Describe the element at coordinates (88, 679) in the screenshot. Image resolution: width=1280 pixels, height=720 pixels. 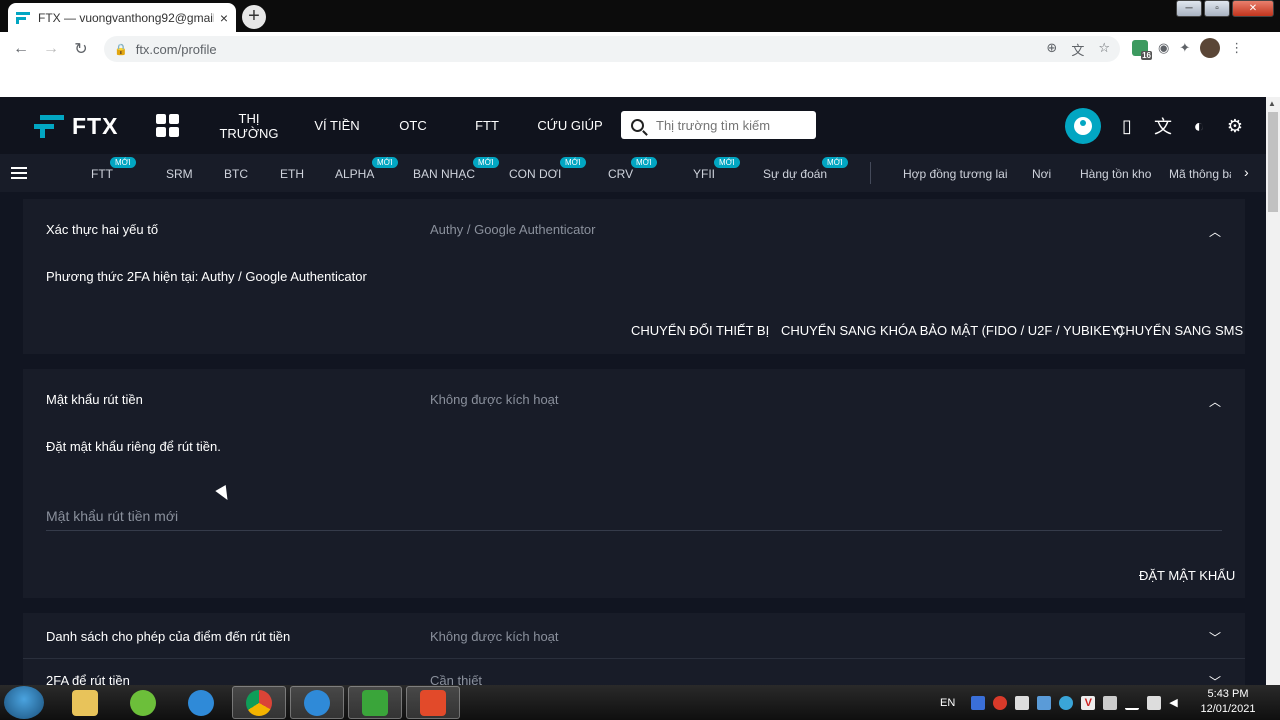
I see `twofa-withdraw-title: 2FA để rút tiền` at that location.